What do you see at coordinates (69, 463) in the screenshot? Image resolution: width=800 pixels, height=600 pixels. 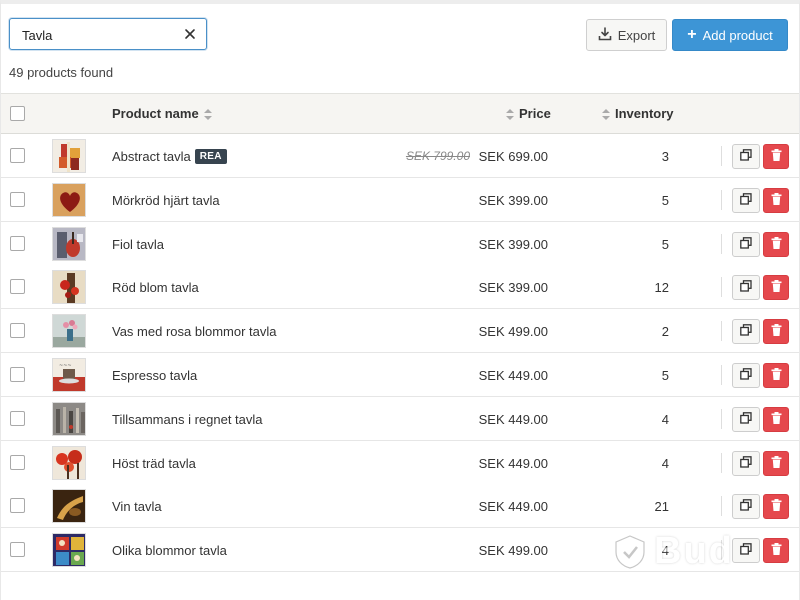 I see `autumn-tree-painting-thumbnail` at bounding box center [69, 463].